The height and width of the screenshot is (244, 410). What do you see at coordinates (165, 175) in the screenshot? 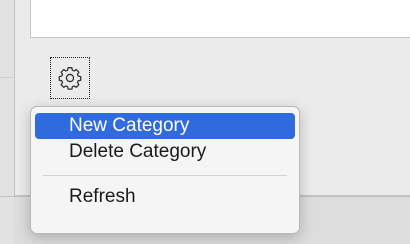
I see `menu-separator` at bounding box center [165, 175].